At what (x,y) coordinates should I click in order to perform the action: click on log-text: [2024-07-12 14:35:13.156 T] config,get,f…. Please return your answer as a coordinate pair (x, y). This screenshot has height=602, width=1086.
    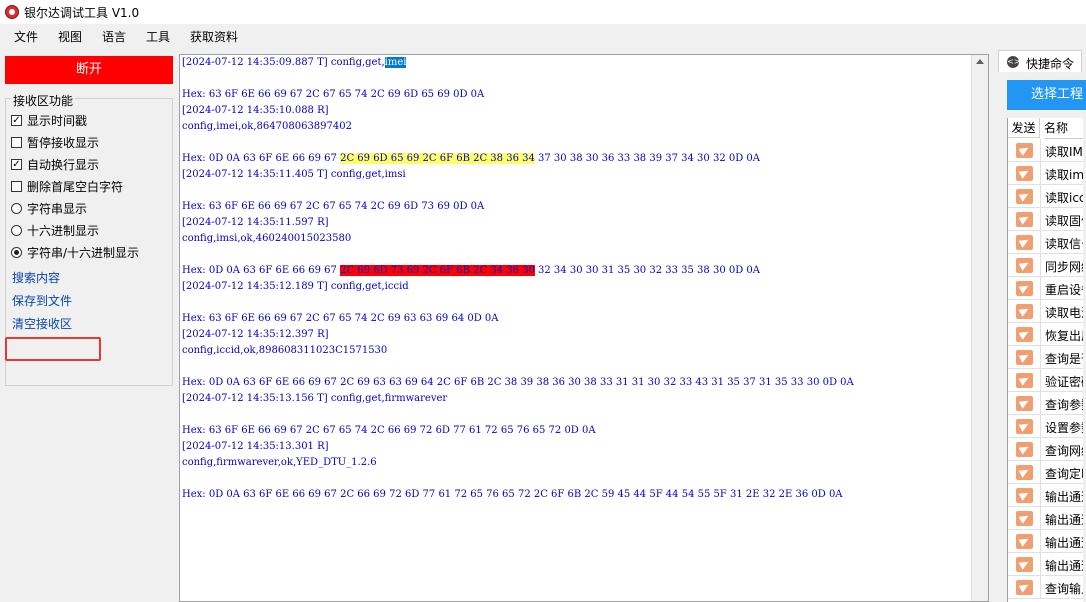
    Looking at the image, I should click on (315, 398).